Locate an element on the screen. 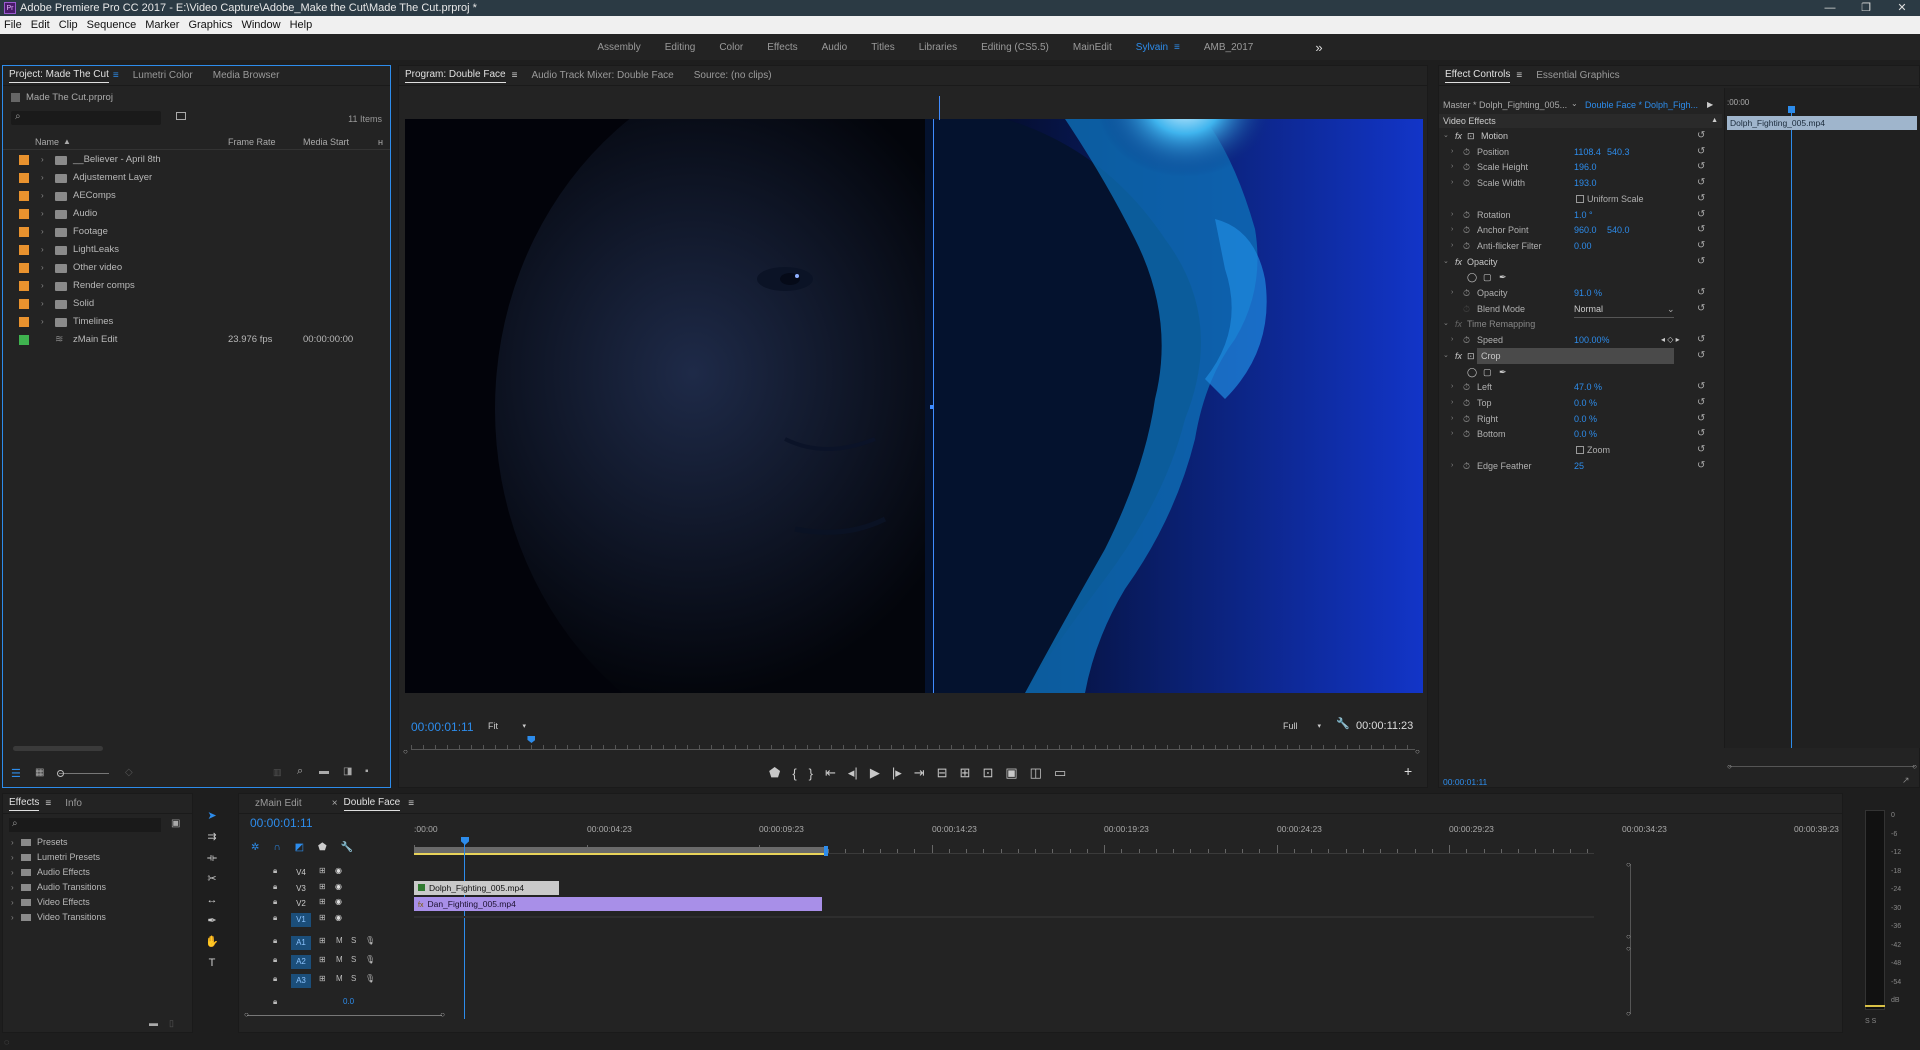 This screenshot has height=1050, width=1920. work-area-bar is located at coordinates (620, 851).